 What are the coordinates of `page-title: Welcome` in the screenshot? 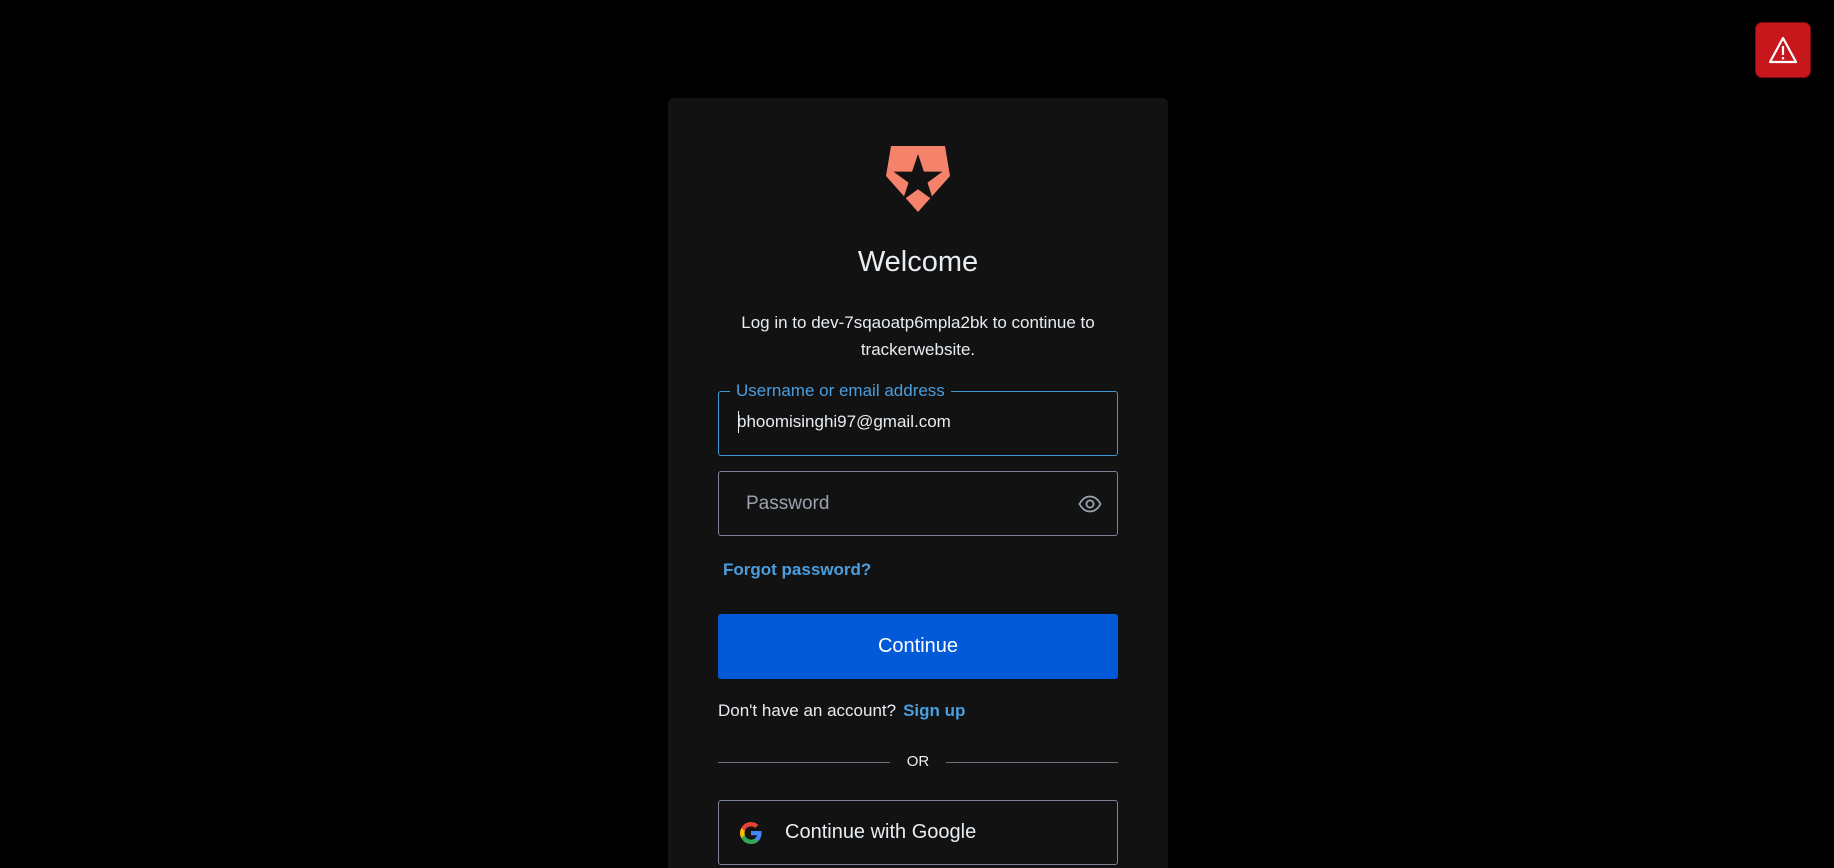 It's located at (918, 262).